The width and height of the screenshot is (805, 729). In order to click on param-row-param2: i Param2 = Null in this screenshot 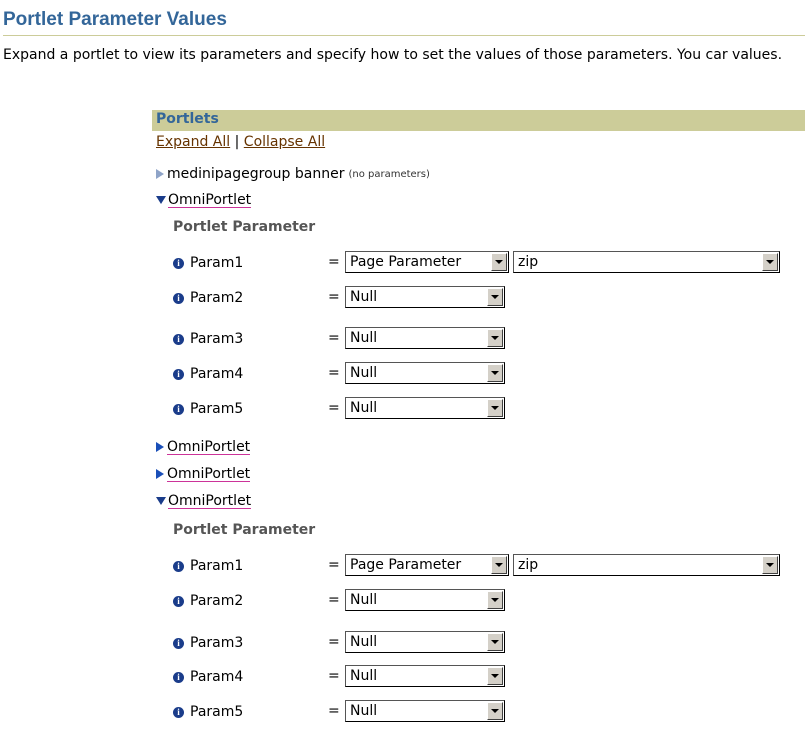, I will do `click(339, 298)`.